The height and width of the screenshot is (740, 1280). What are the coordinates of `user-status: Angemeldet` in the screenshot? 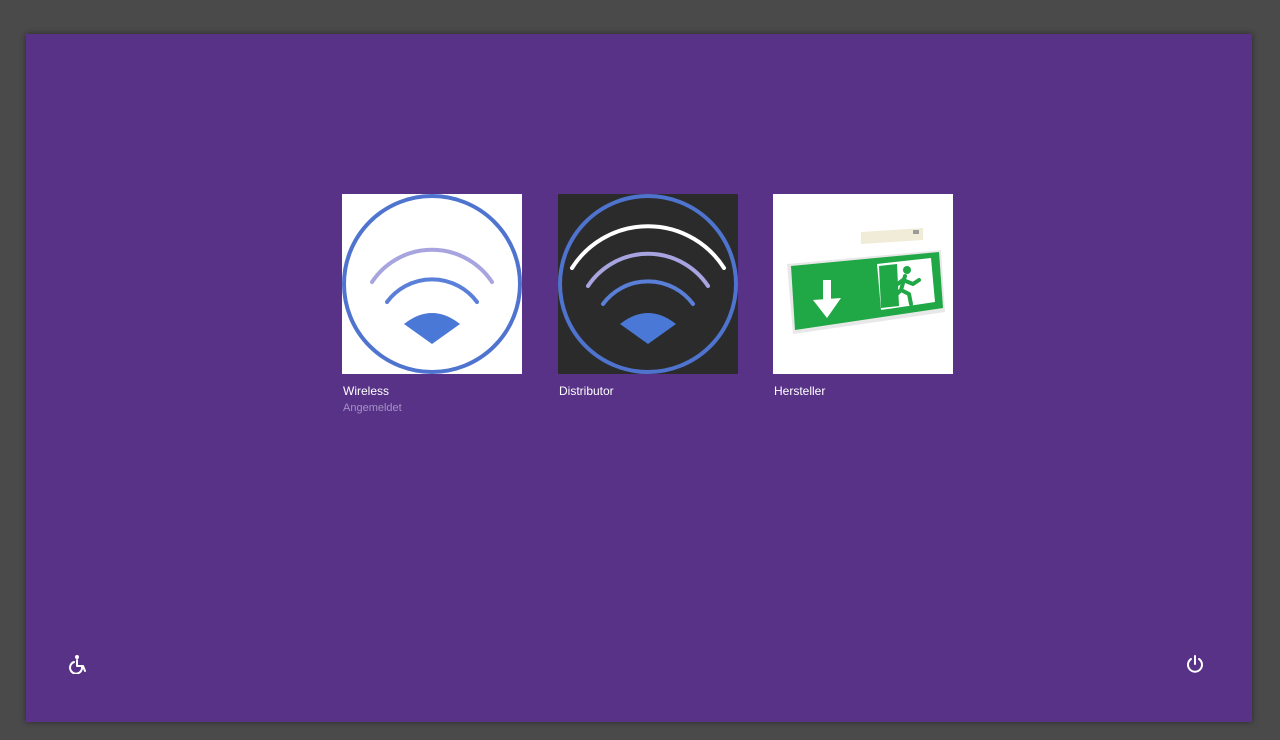 It's located at (372, 408).